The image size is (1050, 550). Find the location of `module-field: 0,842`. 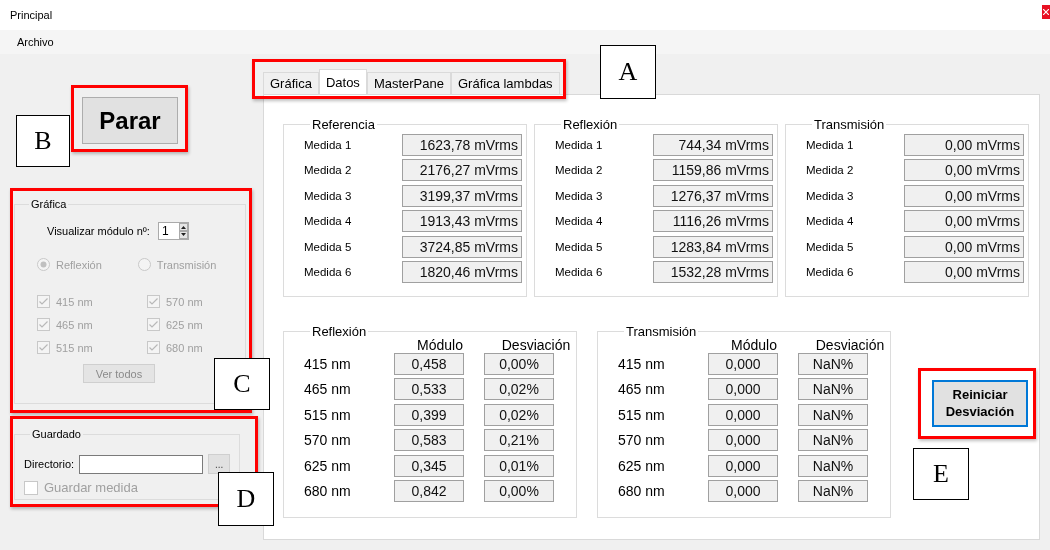

module-field: 0,842 is located at coordinates (429, 490).